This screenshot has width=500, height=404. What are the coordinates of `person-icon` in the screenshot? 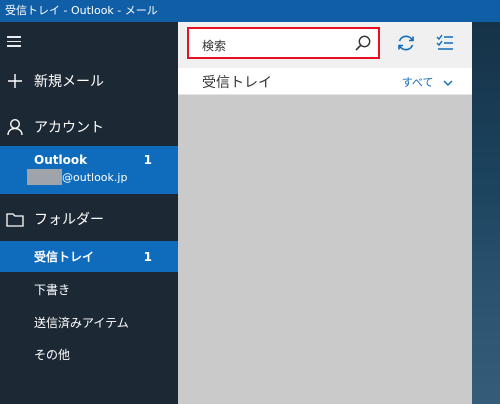 It's located at (15, 127).